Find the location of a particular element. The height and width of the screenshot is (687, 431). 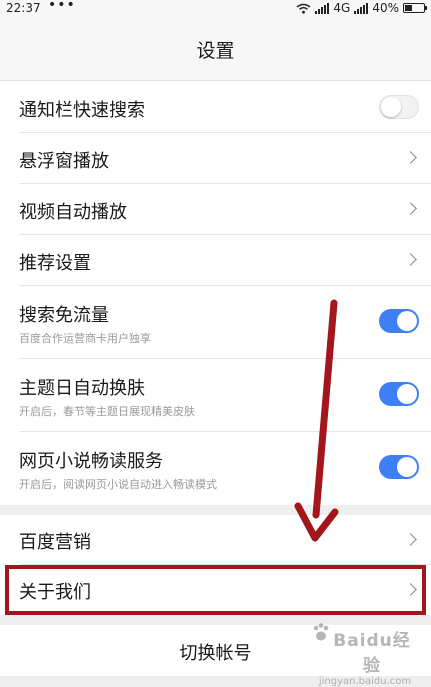

annotation-arrow-icon is located at coordinates (316, 420).